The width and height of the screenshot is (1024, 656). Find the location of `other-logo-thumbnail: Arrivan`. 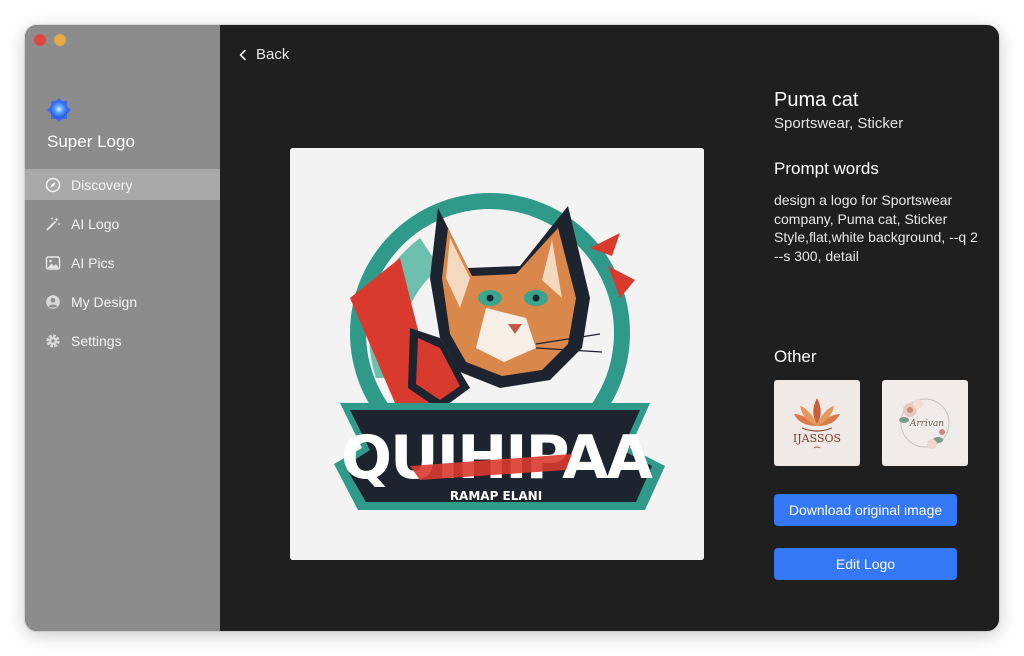

other-logo-thumbnail: Arrivan is located at coordinates (925, 423).